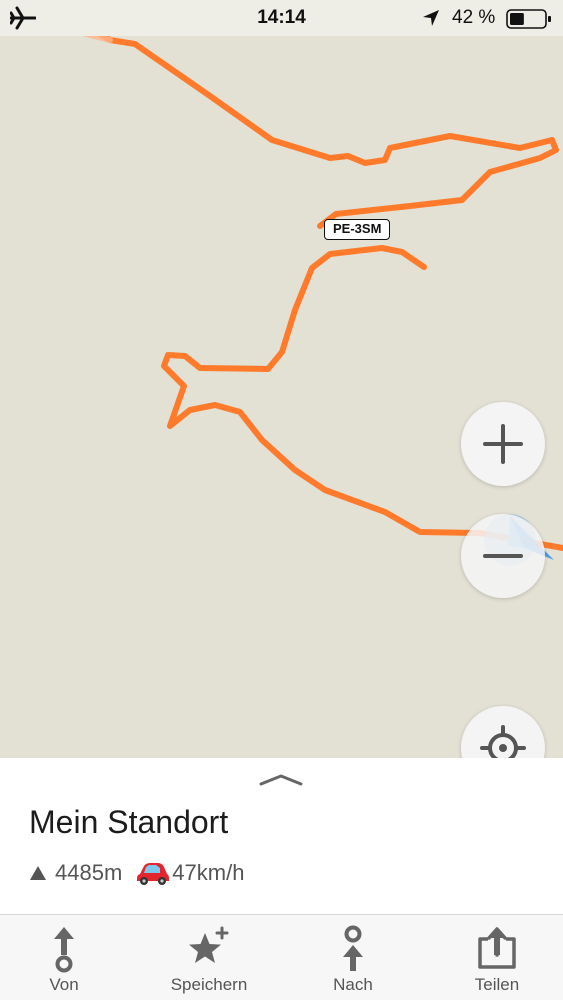  I want to click on plus-icon, so click(503, 444).